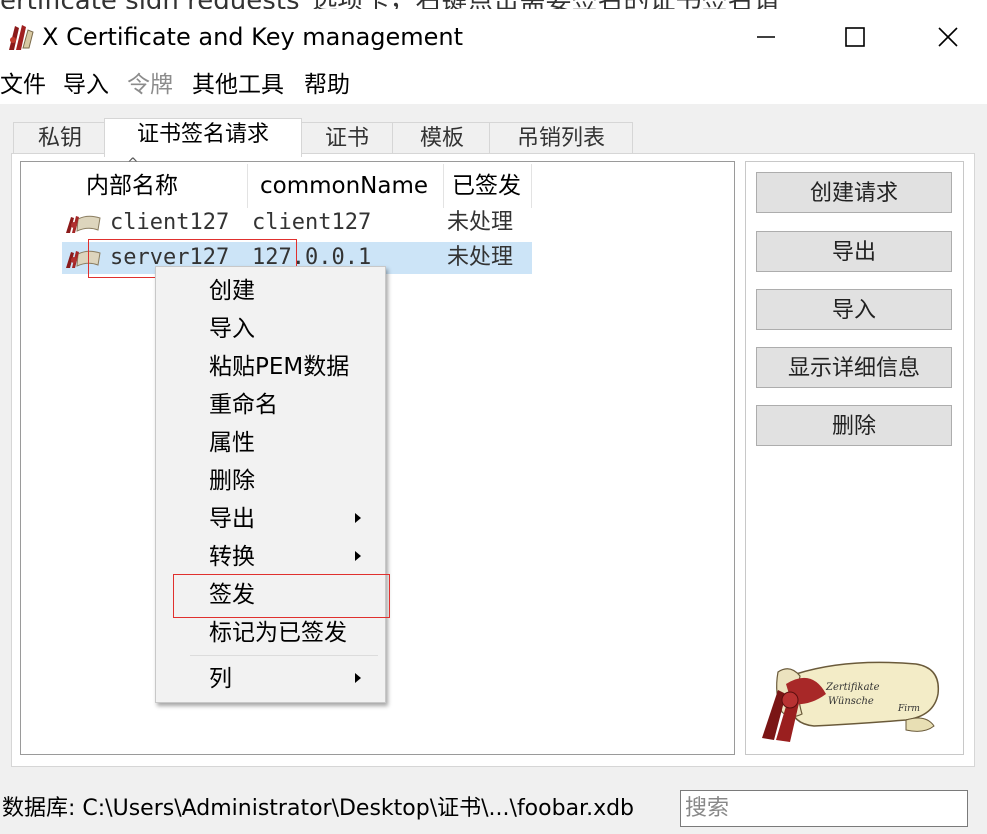 The image size is (987, 834). Describe the element at coordinates (60, 138) in the screenshot. I see `tab-private-keys: 私钥` at that location.